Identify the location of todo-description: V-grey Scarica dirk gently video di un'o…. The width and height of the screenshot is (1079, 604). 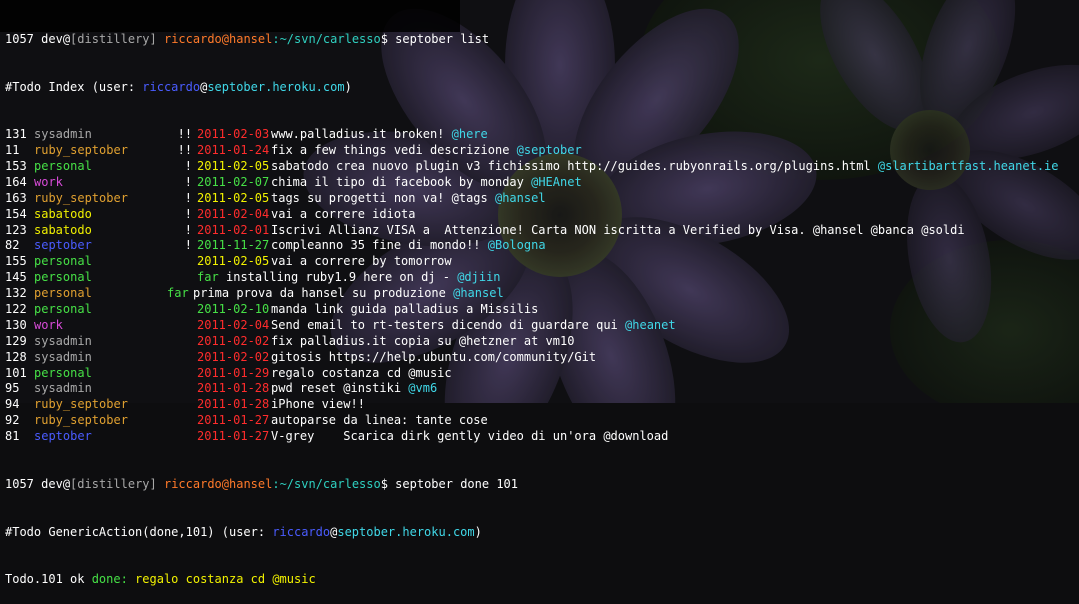
(470, 436).